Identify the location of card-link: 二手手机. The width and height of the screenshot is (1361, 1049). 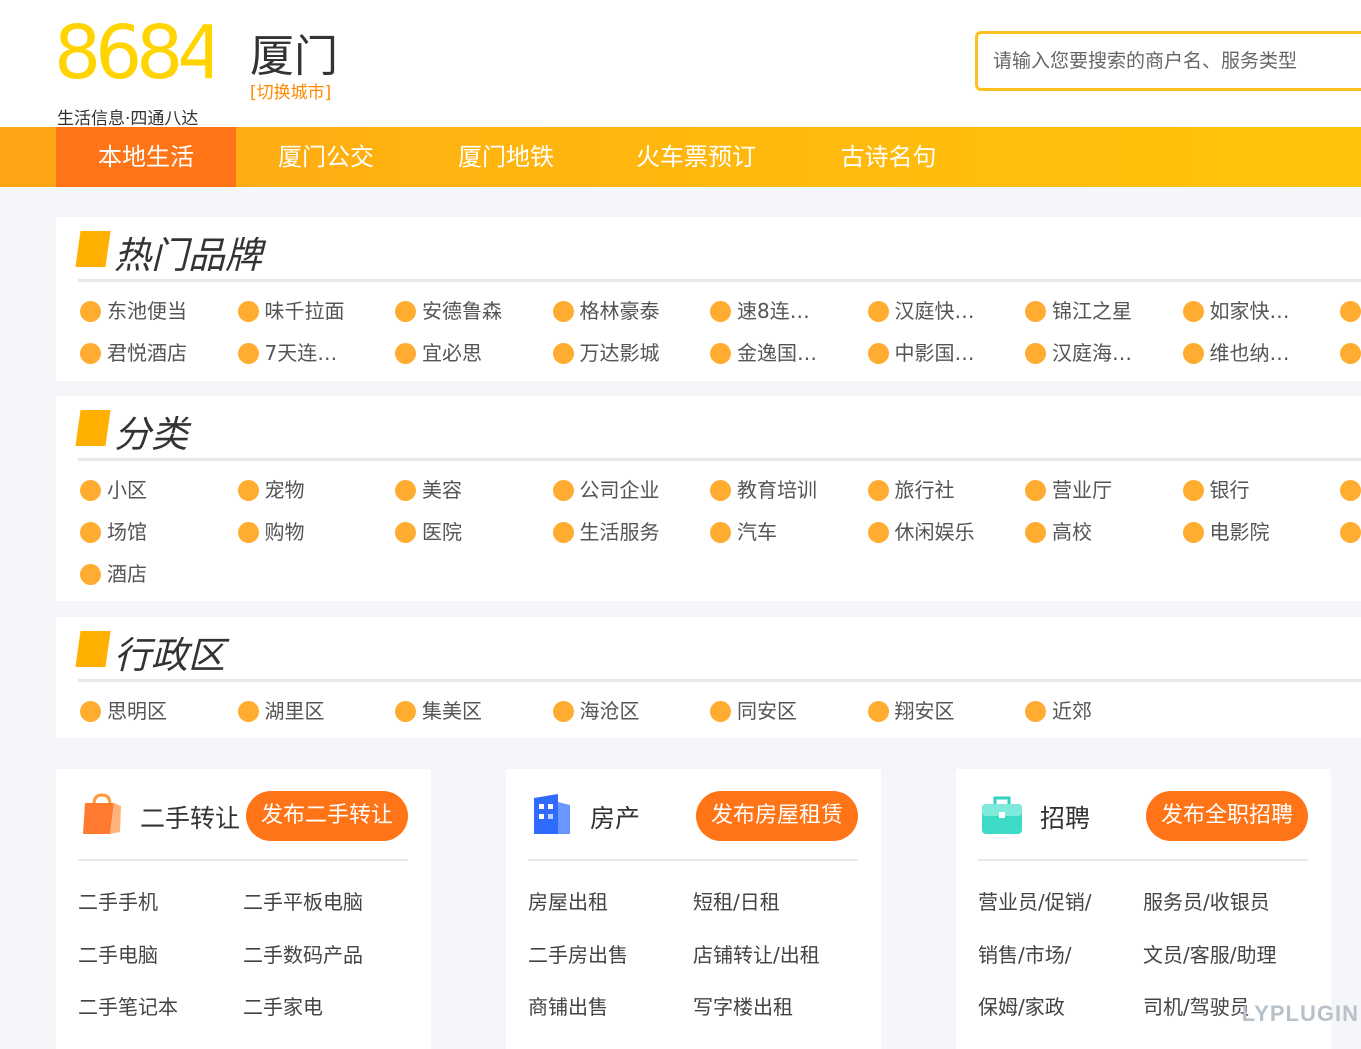
(118, 900).